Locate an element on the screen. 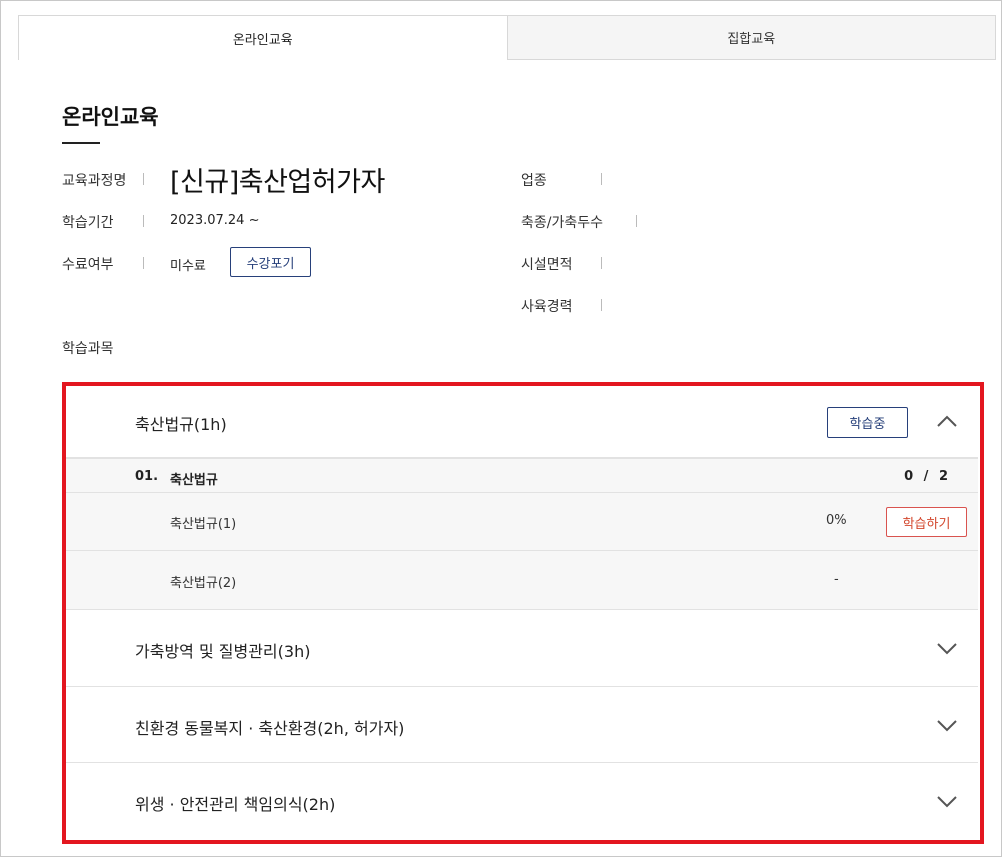  livestock-label: 축종/가축두수 is located at coordinates (562, 223).